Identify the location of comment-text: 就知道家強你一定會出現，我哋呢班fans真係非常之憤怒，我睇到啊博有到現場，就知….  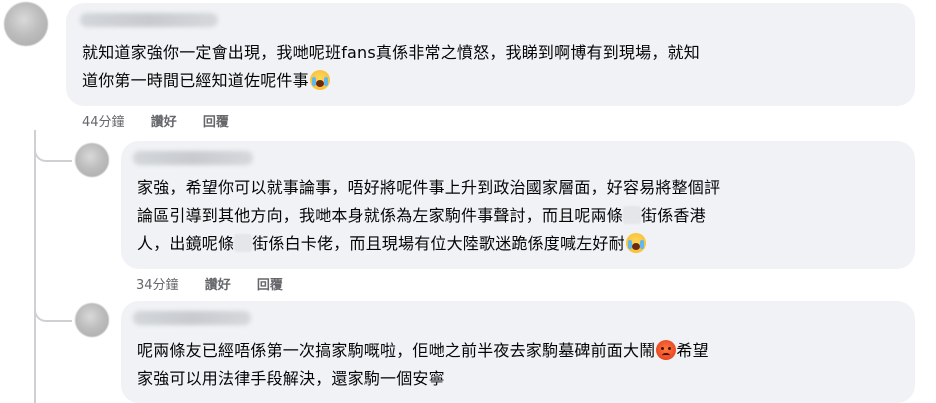
(391, 67).